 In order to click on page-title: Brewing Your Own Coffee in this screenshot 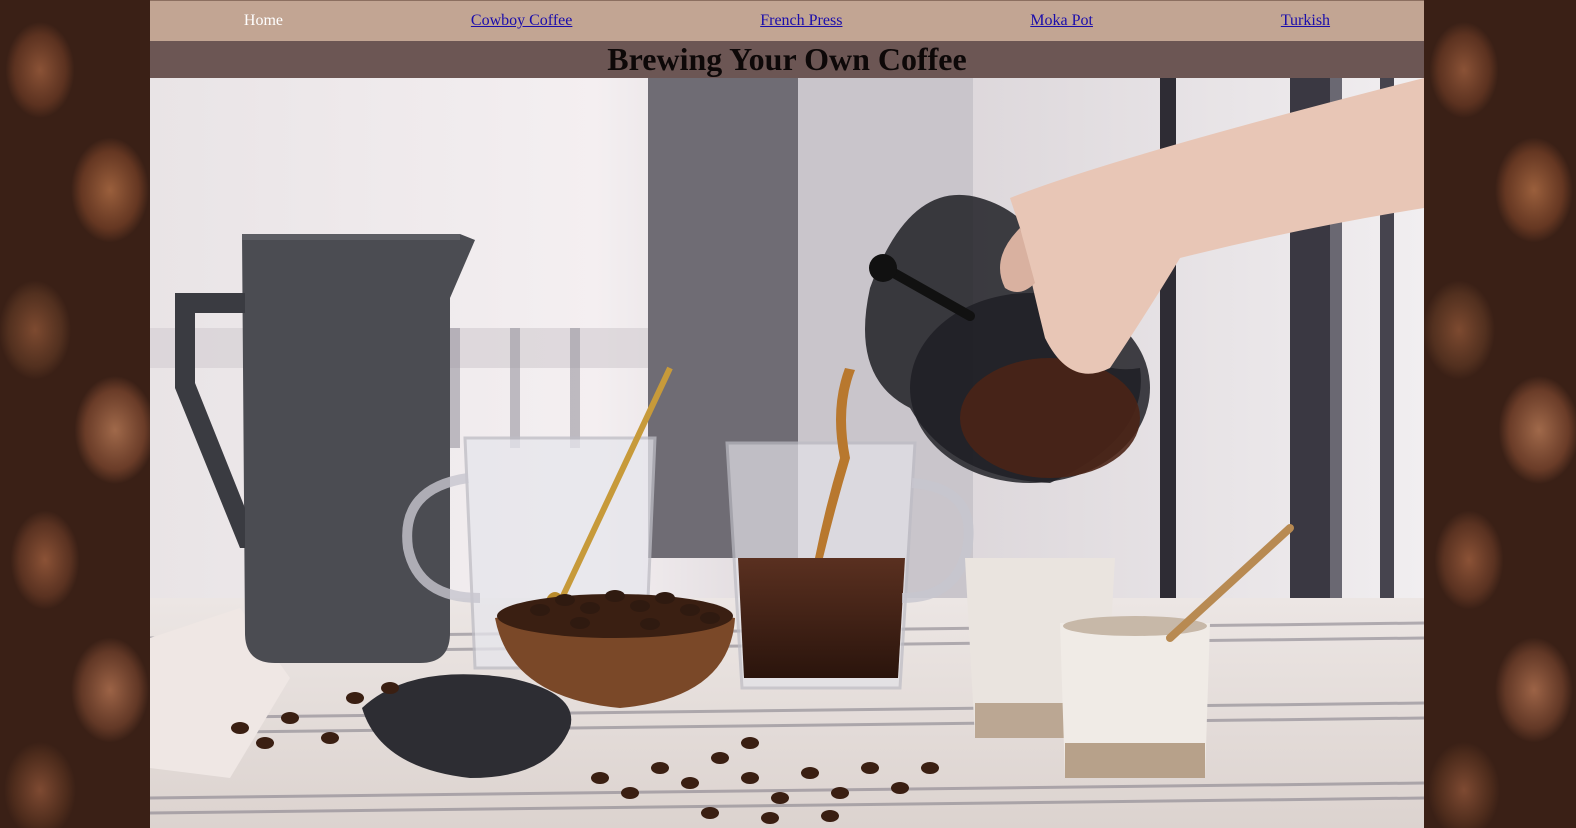, I will do `click(787, 59)`.